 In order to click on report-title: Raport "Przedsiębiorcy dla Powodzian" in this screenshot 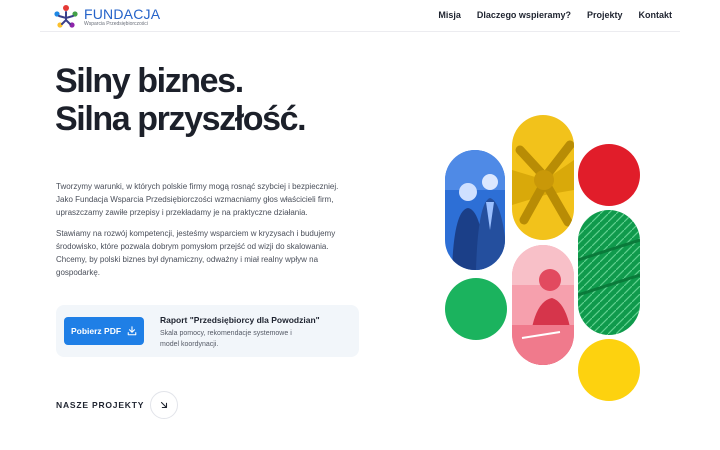, I will do `click(240, 320)`.